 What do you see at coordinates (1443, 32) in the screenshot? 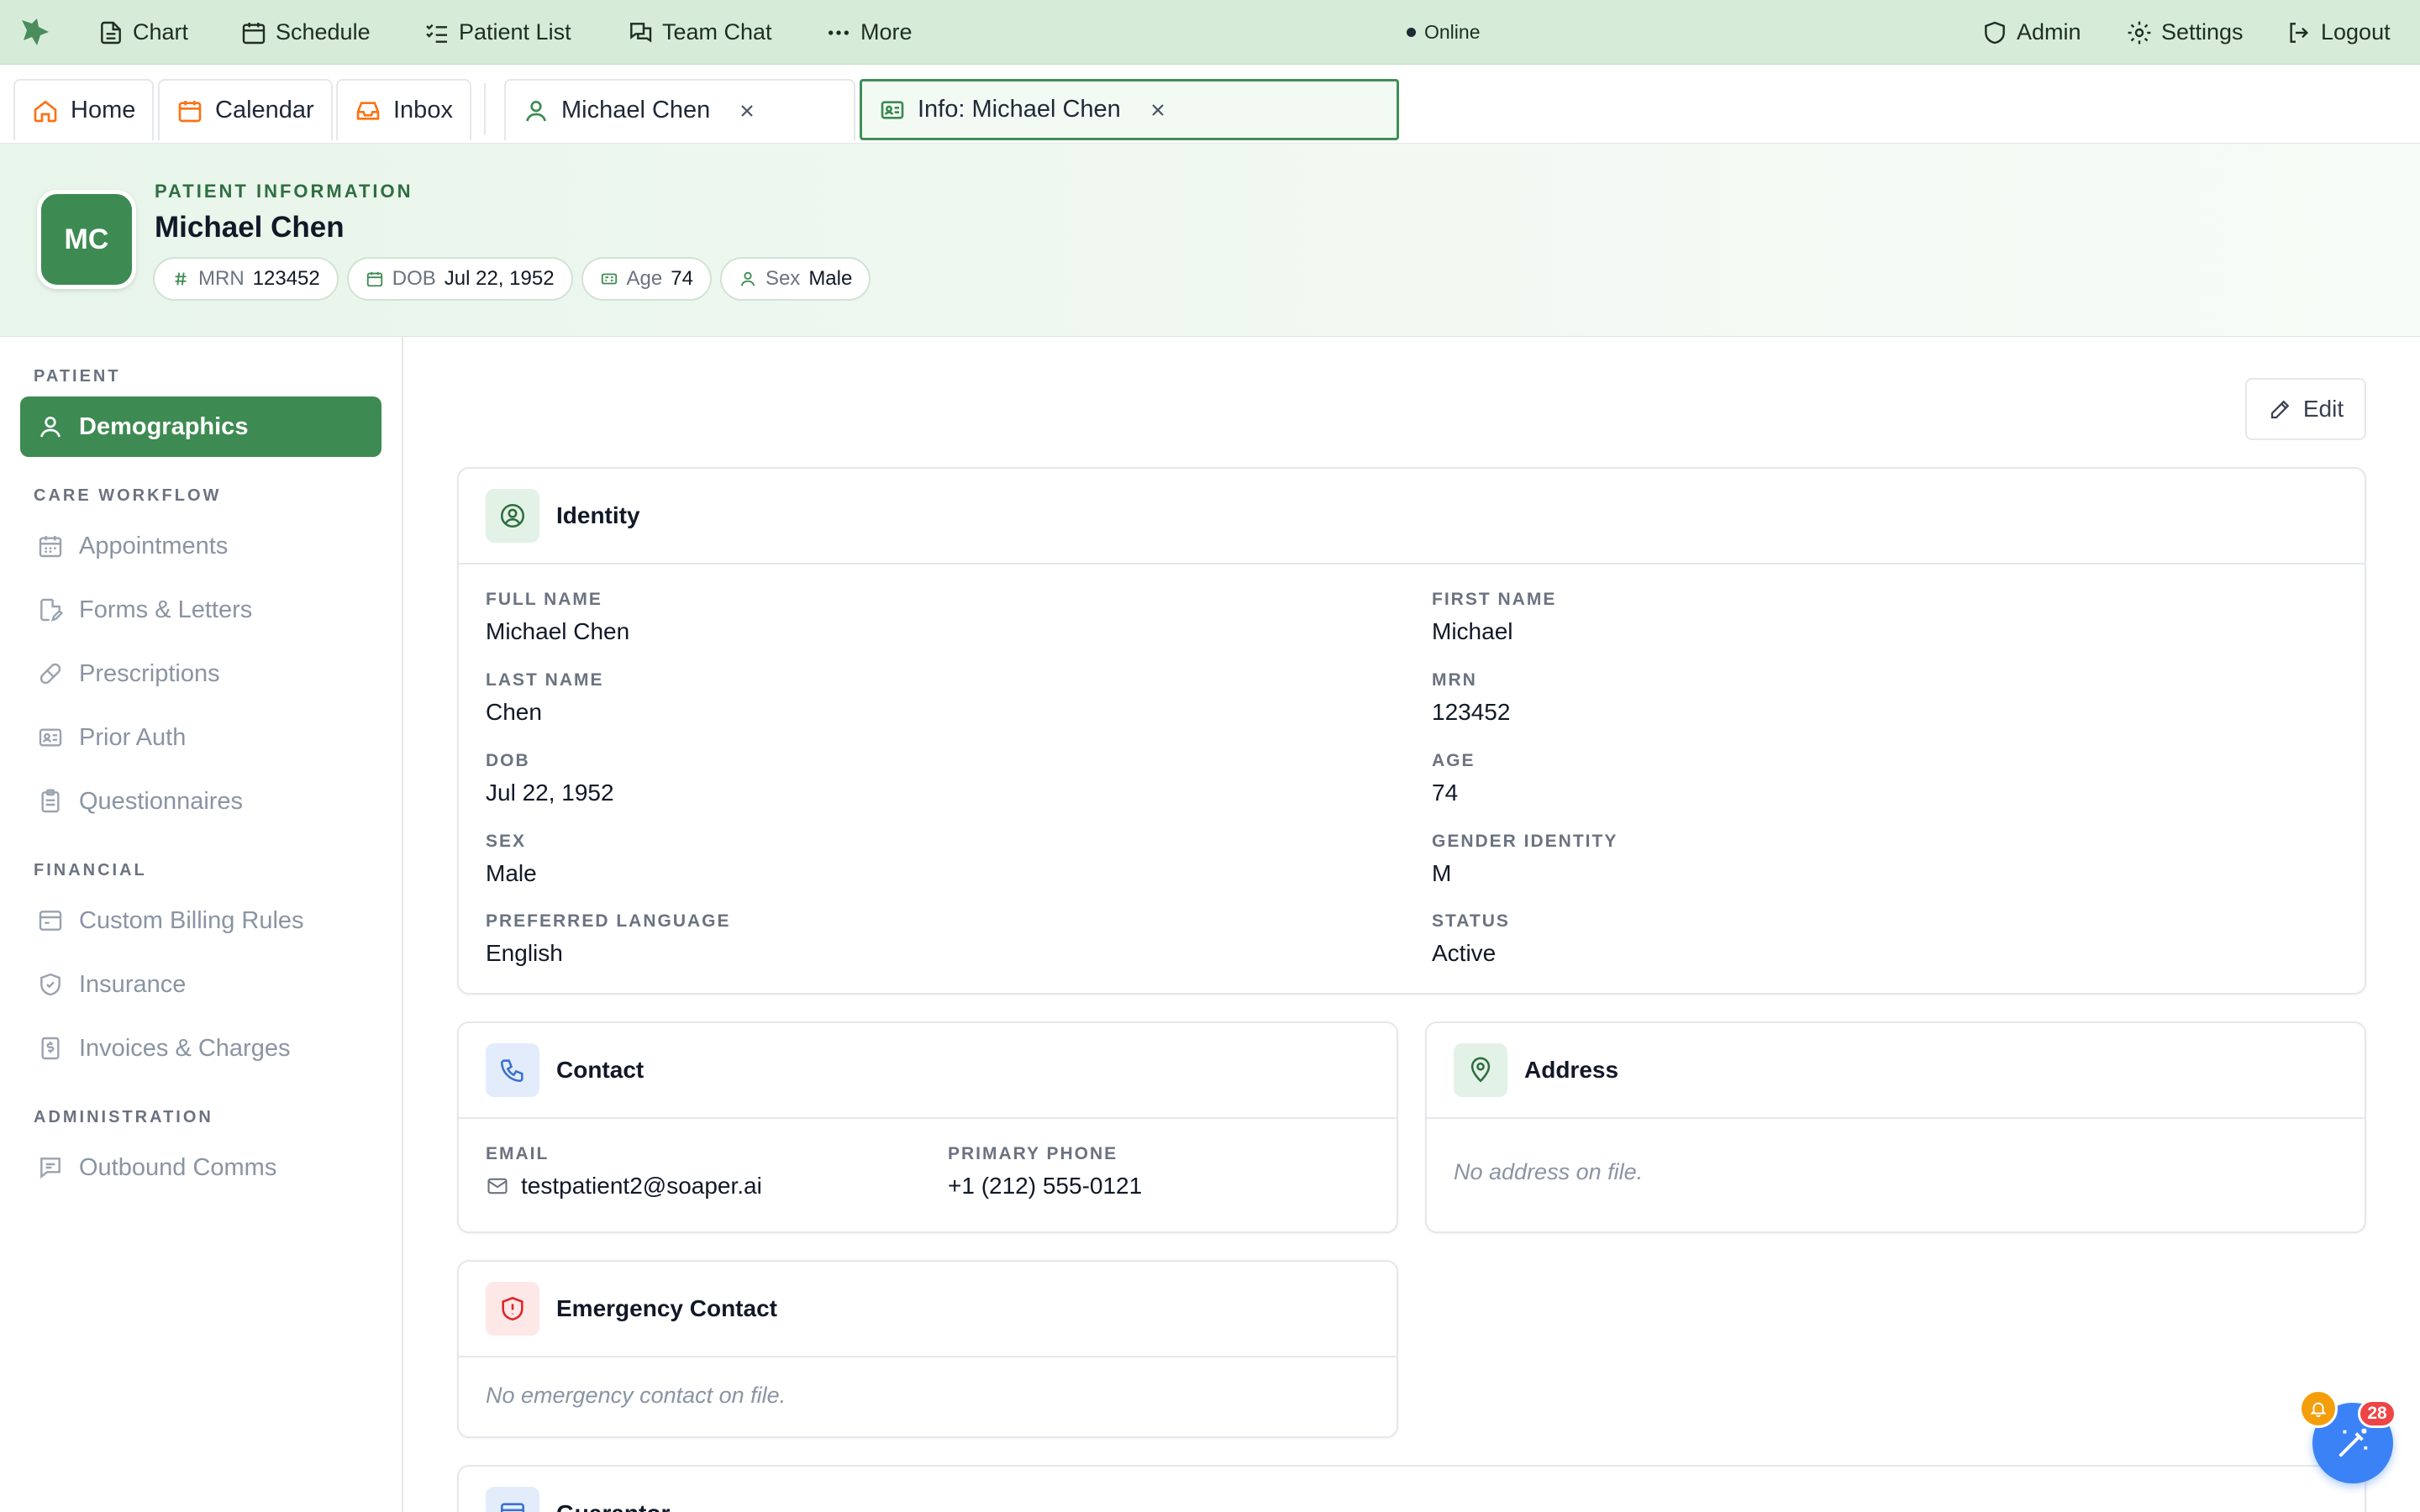
I see `connection-status: Online` at bounding box center [1443, 32].